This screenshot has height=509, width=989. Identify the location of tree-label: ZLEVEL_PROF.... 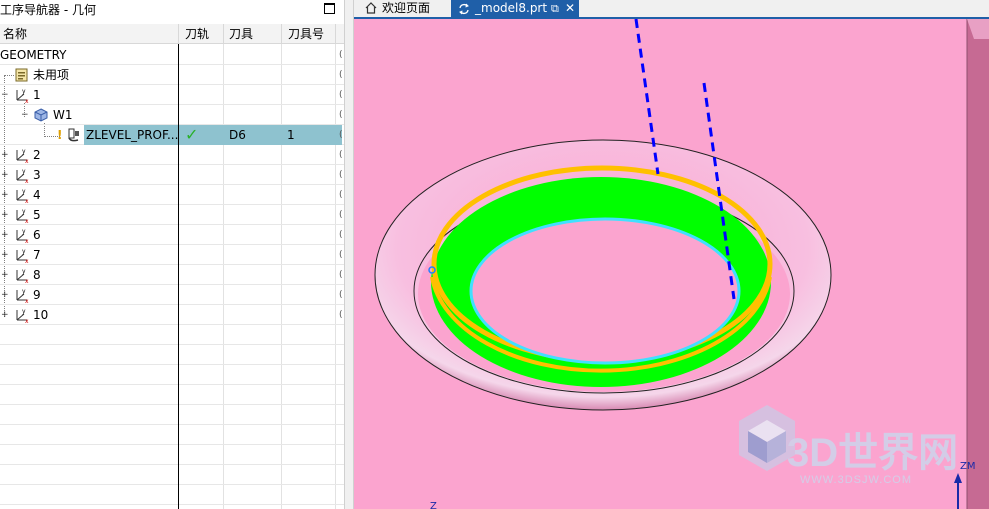
(132, 135).